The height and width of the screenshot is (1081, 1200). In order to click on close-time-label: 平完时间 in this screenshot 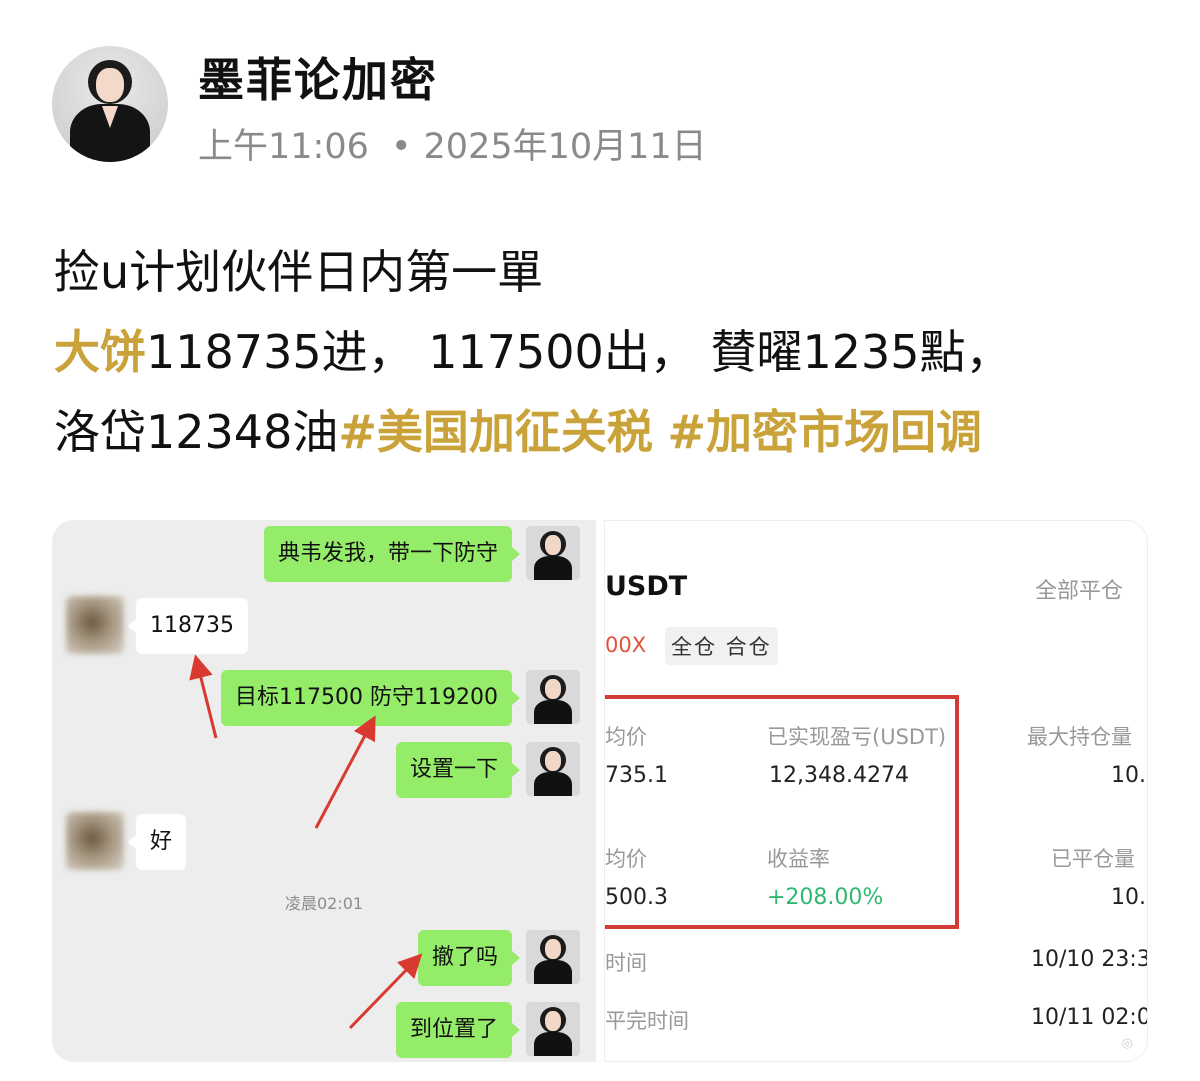, I will do `click(647, 1021)`.